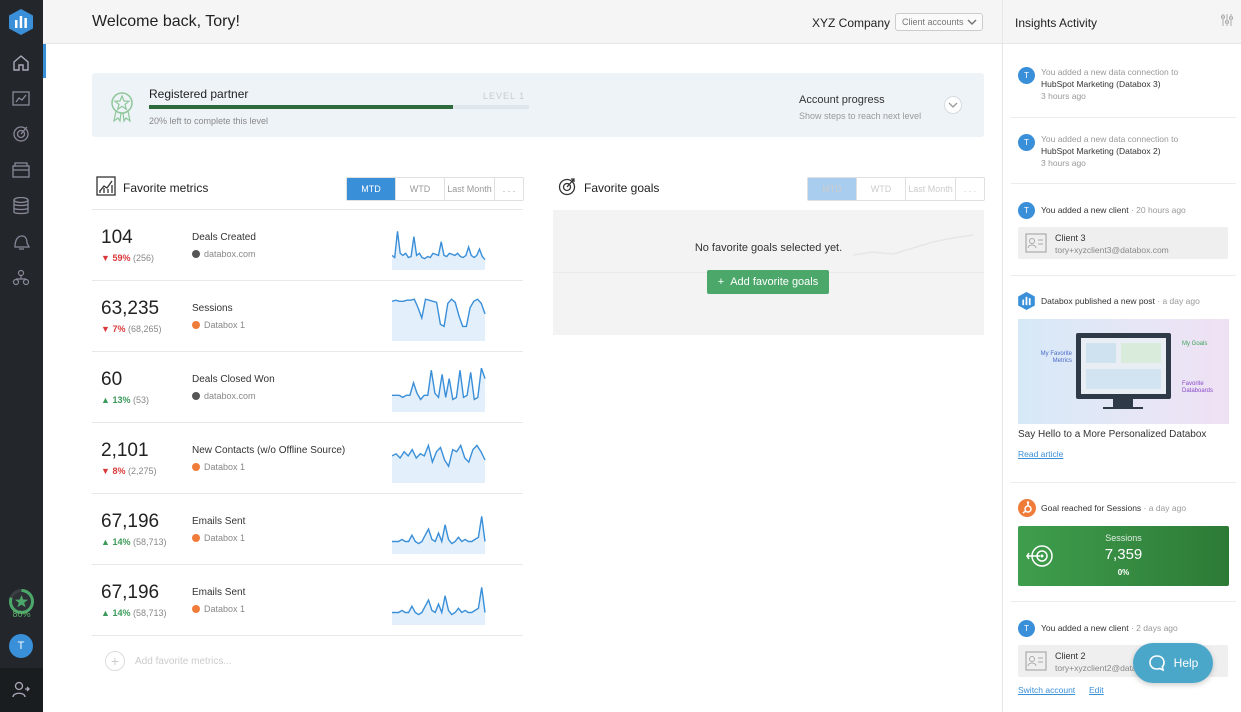  I want to click on goal-reached-card: Sessions 7,359 0%, so click(1123, 556).